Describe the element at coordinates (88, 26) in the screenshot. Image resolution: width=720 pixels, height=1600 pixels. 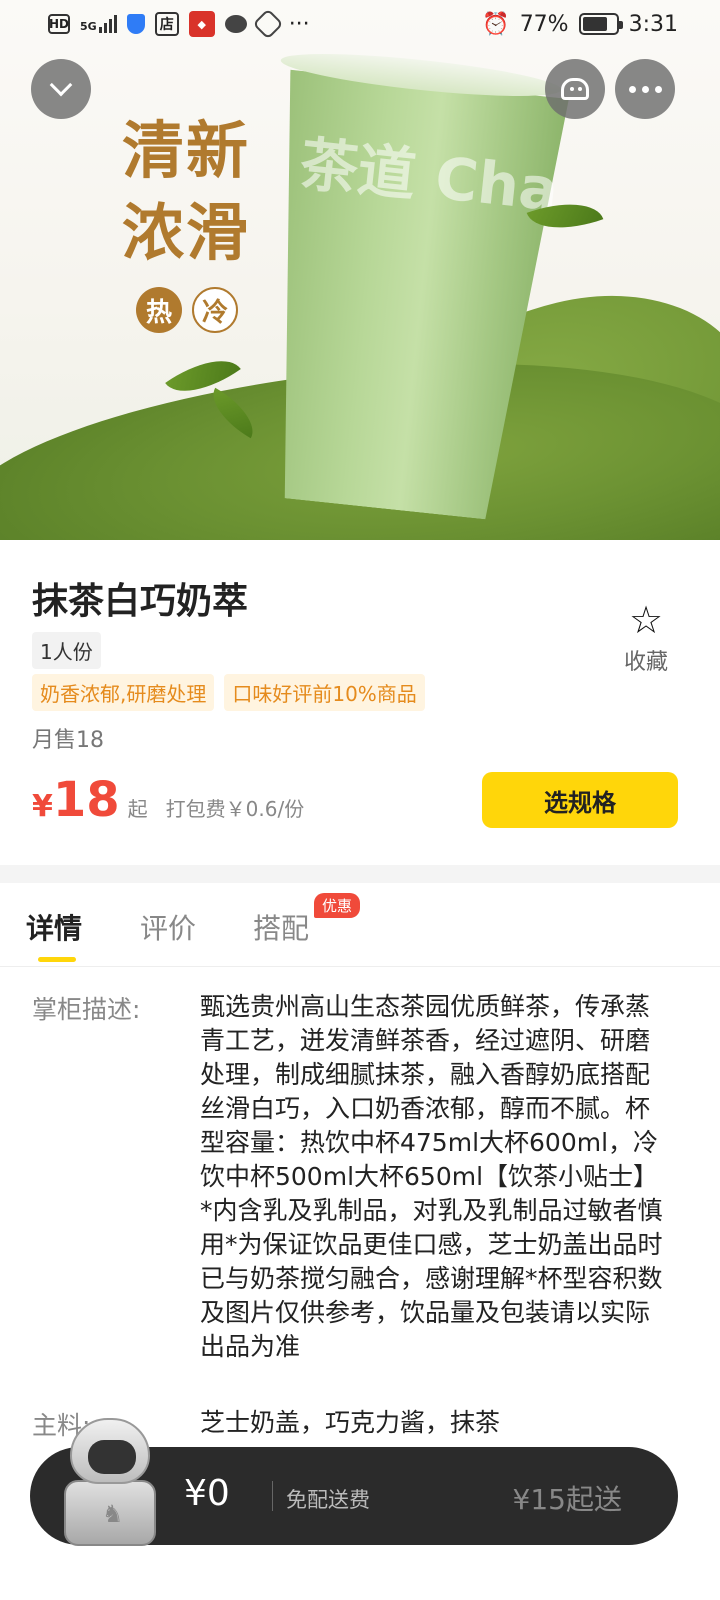
I see `network-label: 5G` at that location.